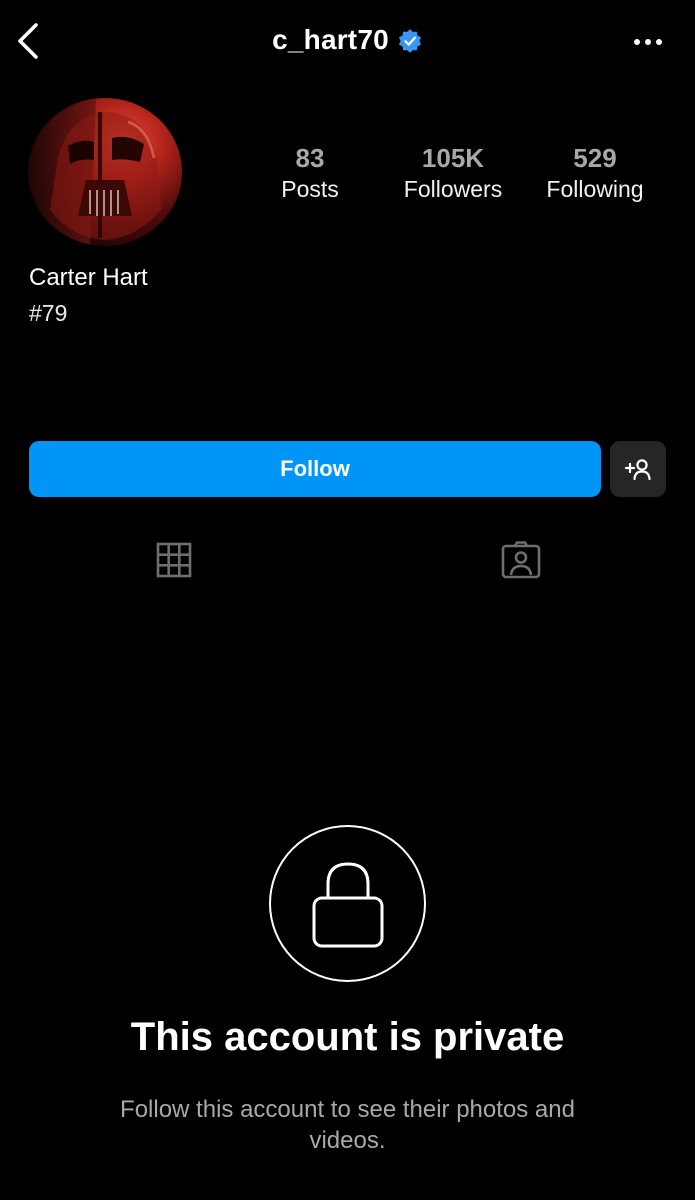  I want to click on posts-value: 83, so click(310, 158).